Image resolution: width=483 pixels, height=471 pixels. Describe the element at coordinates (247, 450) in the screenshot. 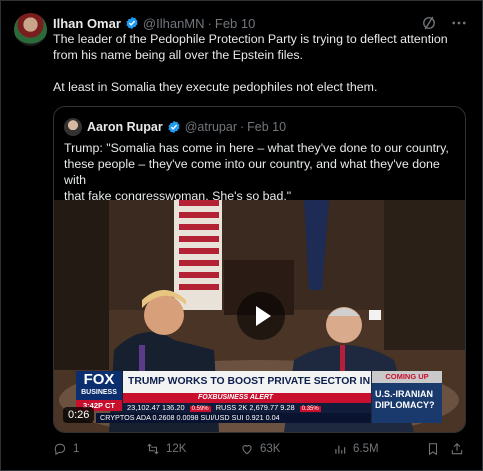

I see `heart-icon` at that location.